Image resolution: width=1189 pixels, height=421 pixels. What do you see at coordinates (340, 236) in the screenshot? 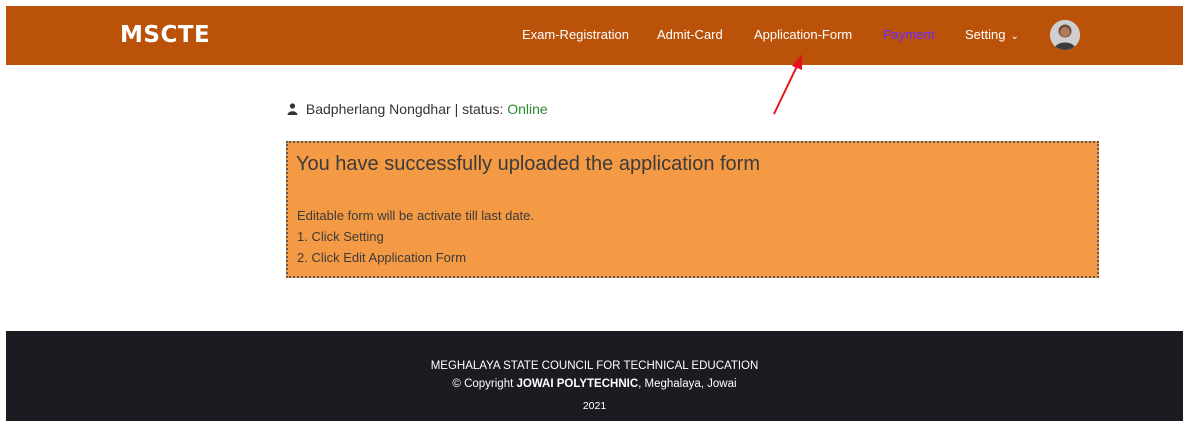
I see `alert-step-1: 1. Click Setting` at bounding box center [340, 236].